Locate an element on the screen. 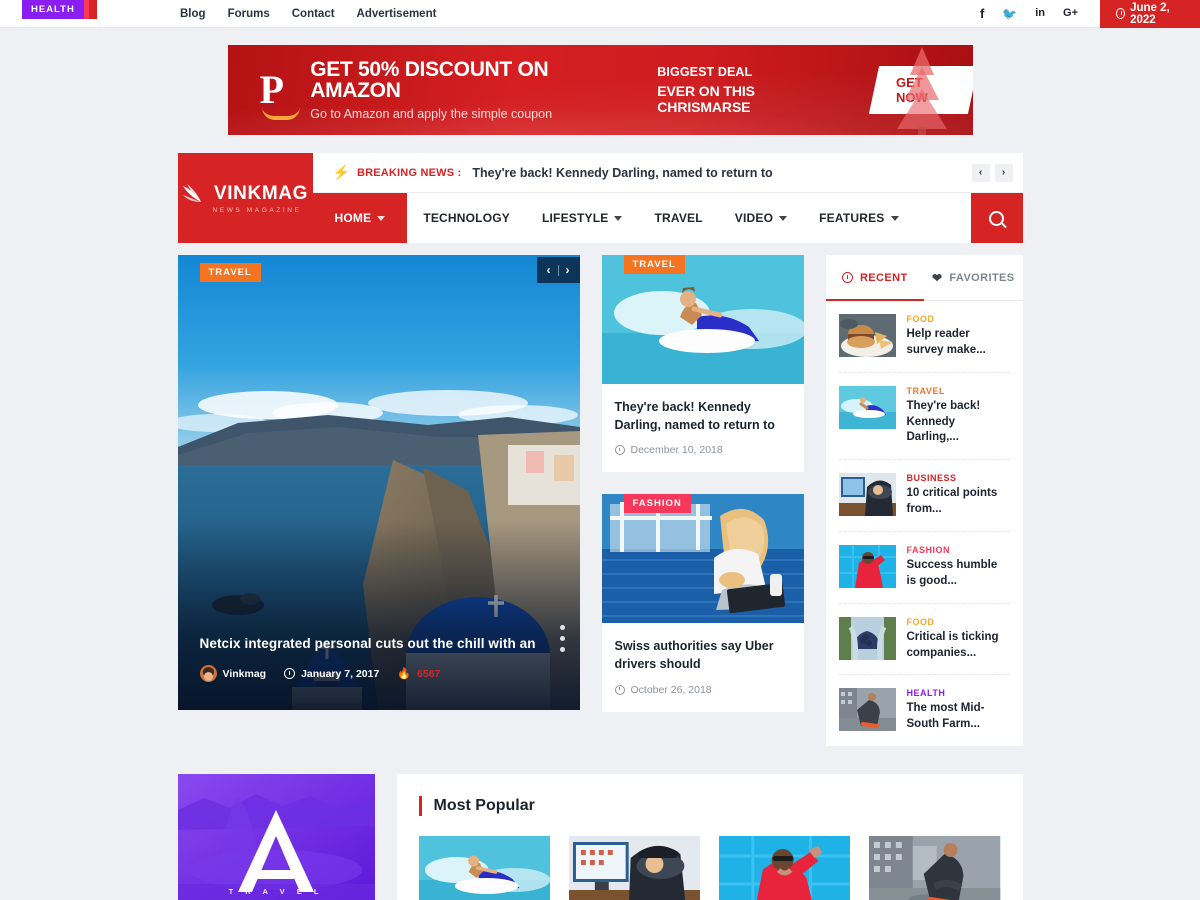 Image resolution: width=1200 pixels, height=900 pixels. search-button is located at coordinates (996, 218).